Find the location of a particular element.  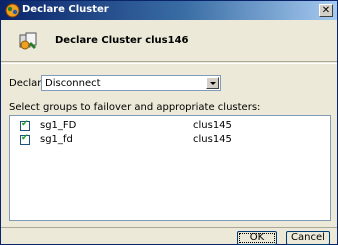

header-title: Declare Cluster clus146 is located at coordinates (122, 40).